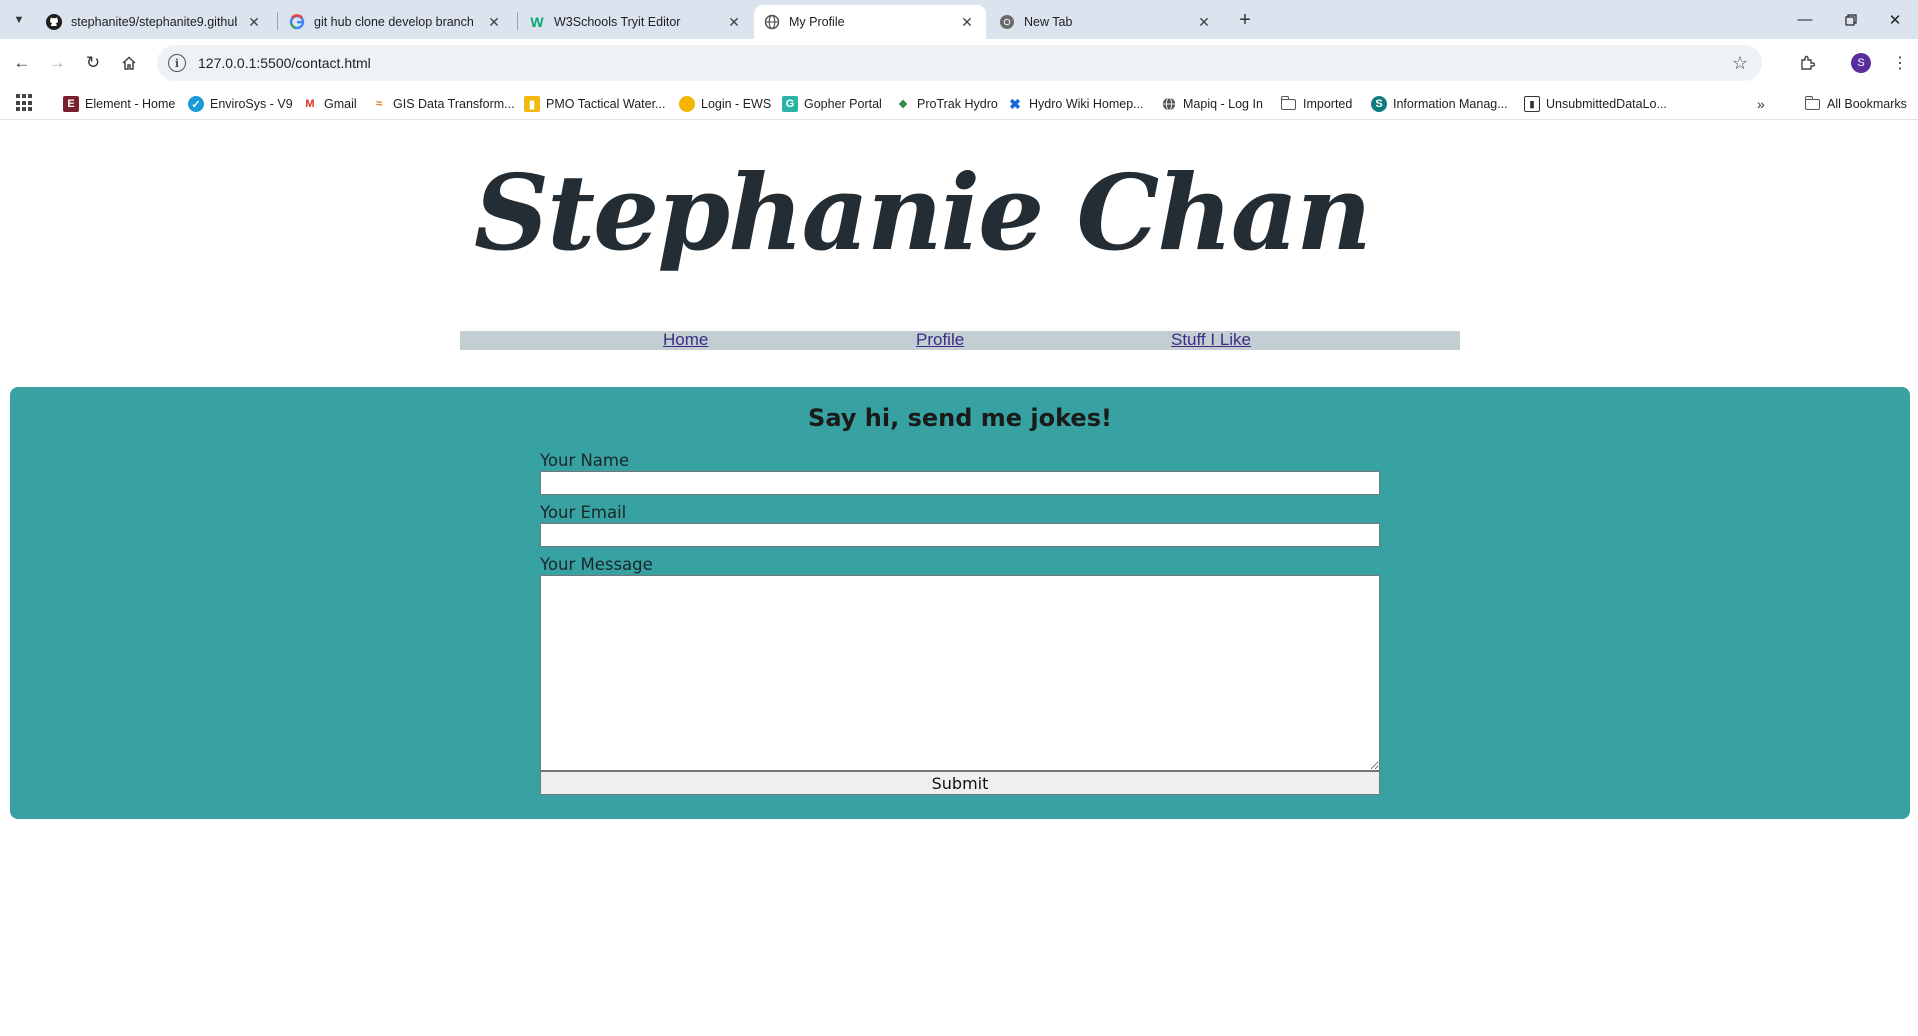 This screenshot has width=1918, height=1036. I want to click on bookmark-mapiq: Mapiq - Log In, so click(1212, 104).